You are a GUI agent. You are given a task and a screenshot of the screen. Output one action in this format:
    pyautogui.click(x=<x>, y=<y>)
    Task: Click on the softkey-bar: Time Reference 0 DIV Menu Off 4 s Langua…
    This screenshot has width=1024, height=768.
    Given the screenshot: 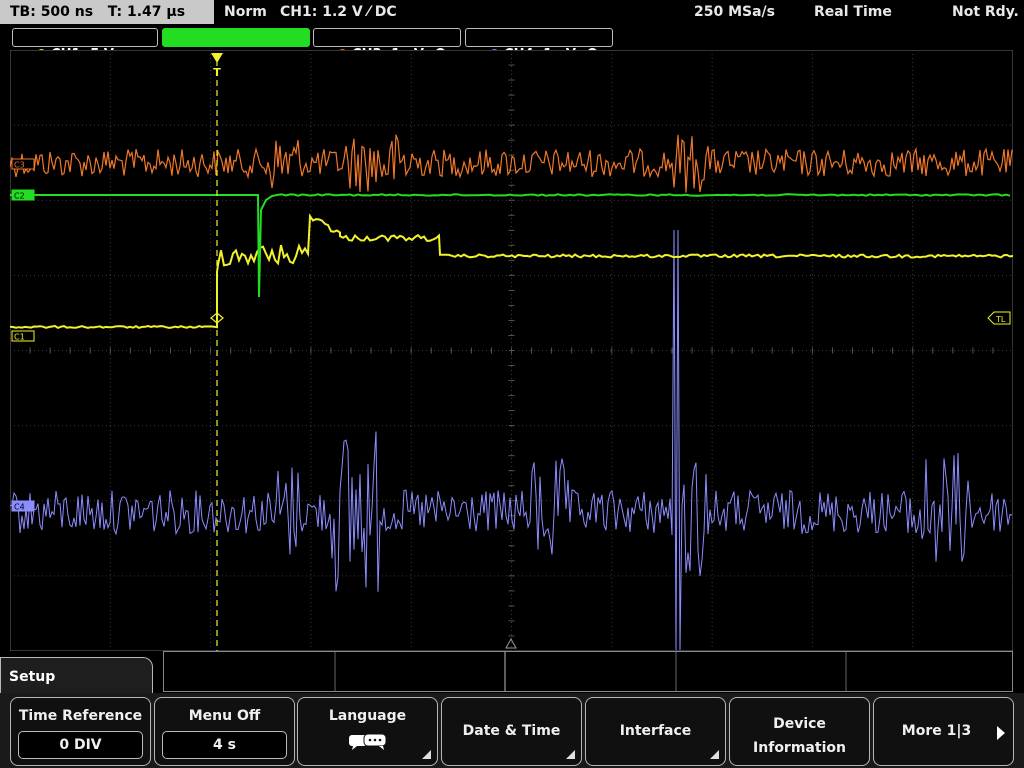 What is the action you would take?
    pyautogui.click(x=512, y=730)
    